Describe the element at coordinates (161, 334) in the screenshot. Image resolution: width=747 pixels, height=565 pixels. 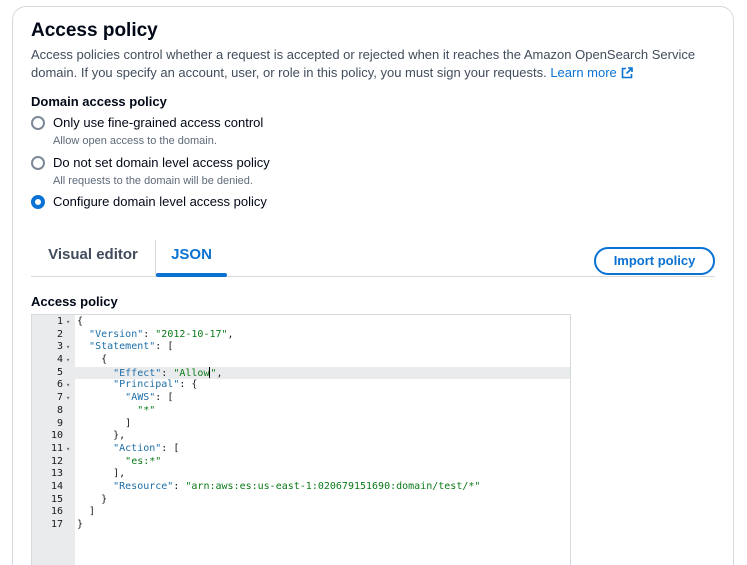
I see `code-text: "Version": "2012-10-17",` at that location.